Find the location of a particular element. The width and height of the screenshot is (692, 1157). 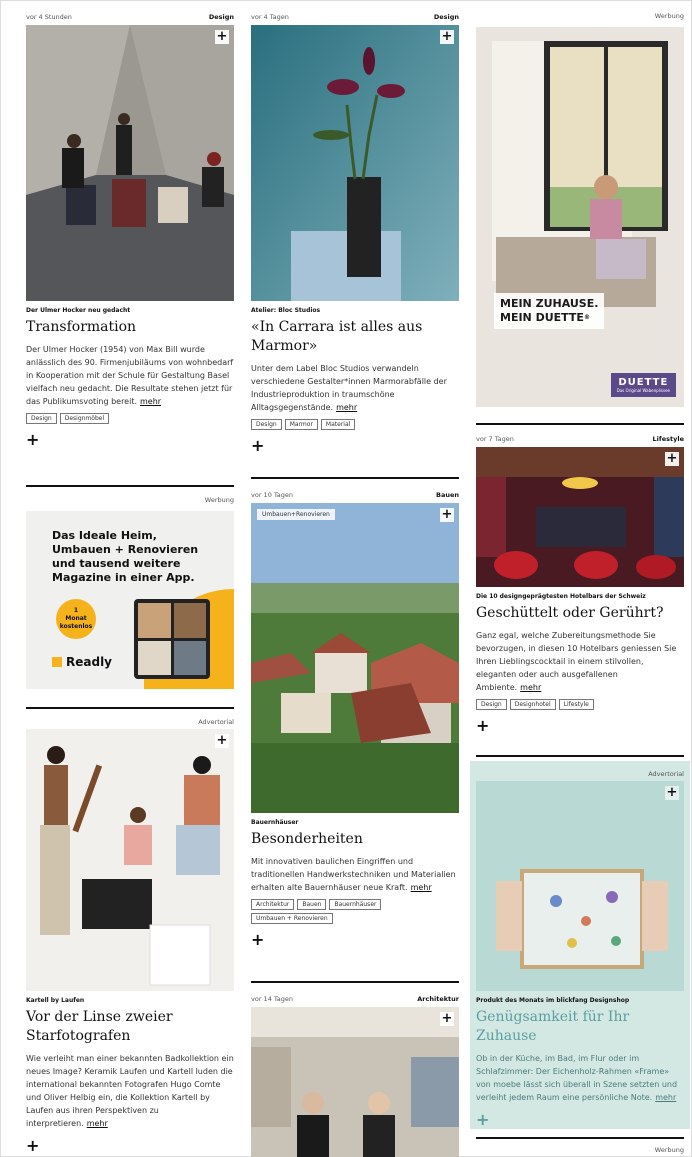

card-meta: vor 4 Tagen Design is located at coordinates (355, 17).